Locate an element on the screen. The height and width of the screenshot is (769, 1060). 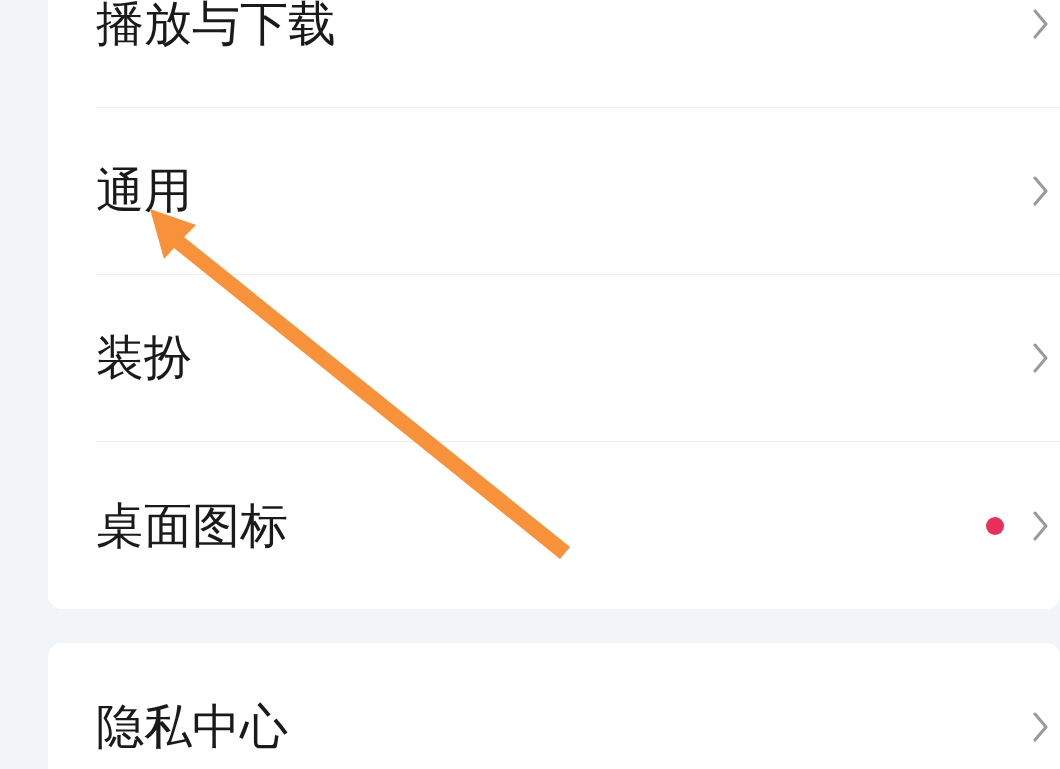
row-label: 装扮 is located at coordinates (144, 358).